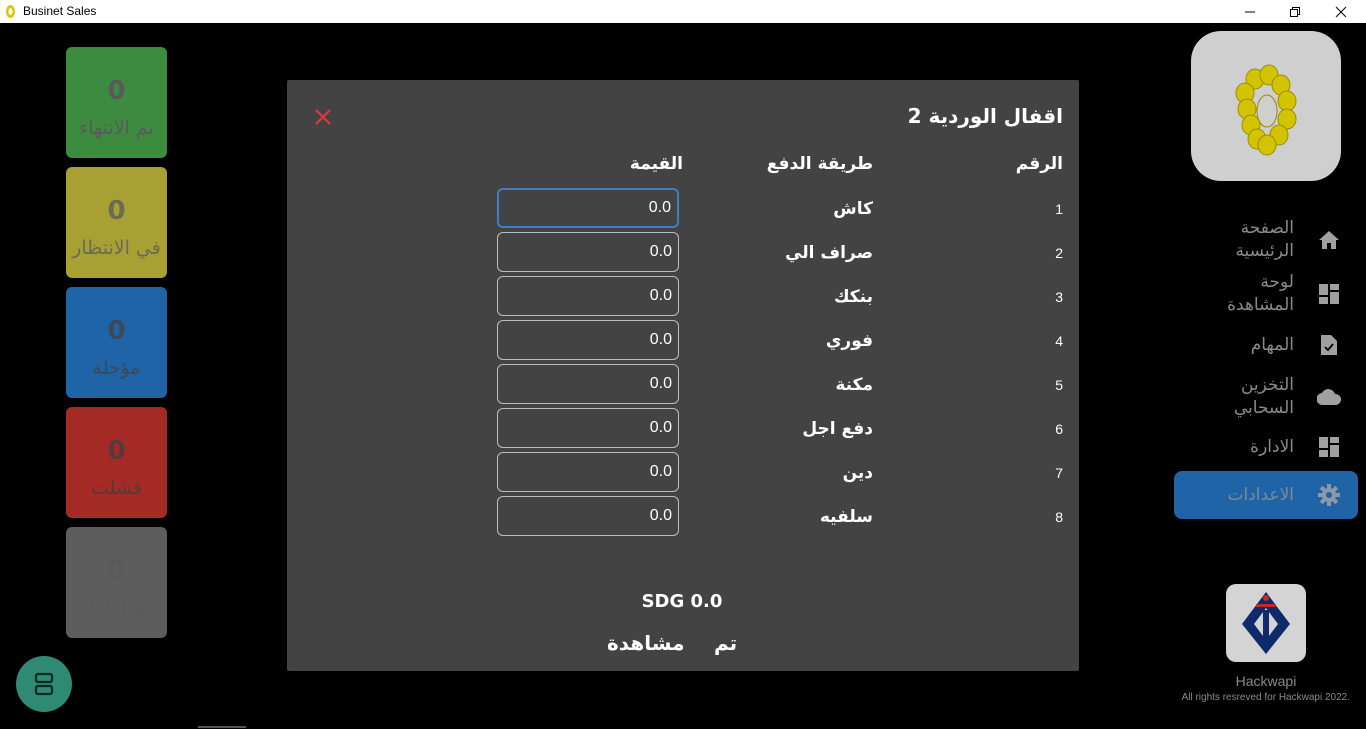 The height and width of the screenshot is (729, 1366). What do you see at coordinates (857, 473) in the screenshot?
I see `row-method: دين` at bounding box center [857, 473].